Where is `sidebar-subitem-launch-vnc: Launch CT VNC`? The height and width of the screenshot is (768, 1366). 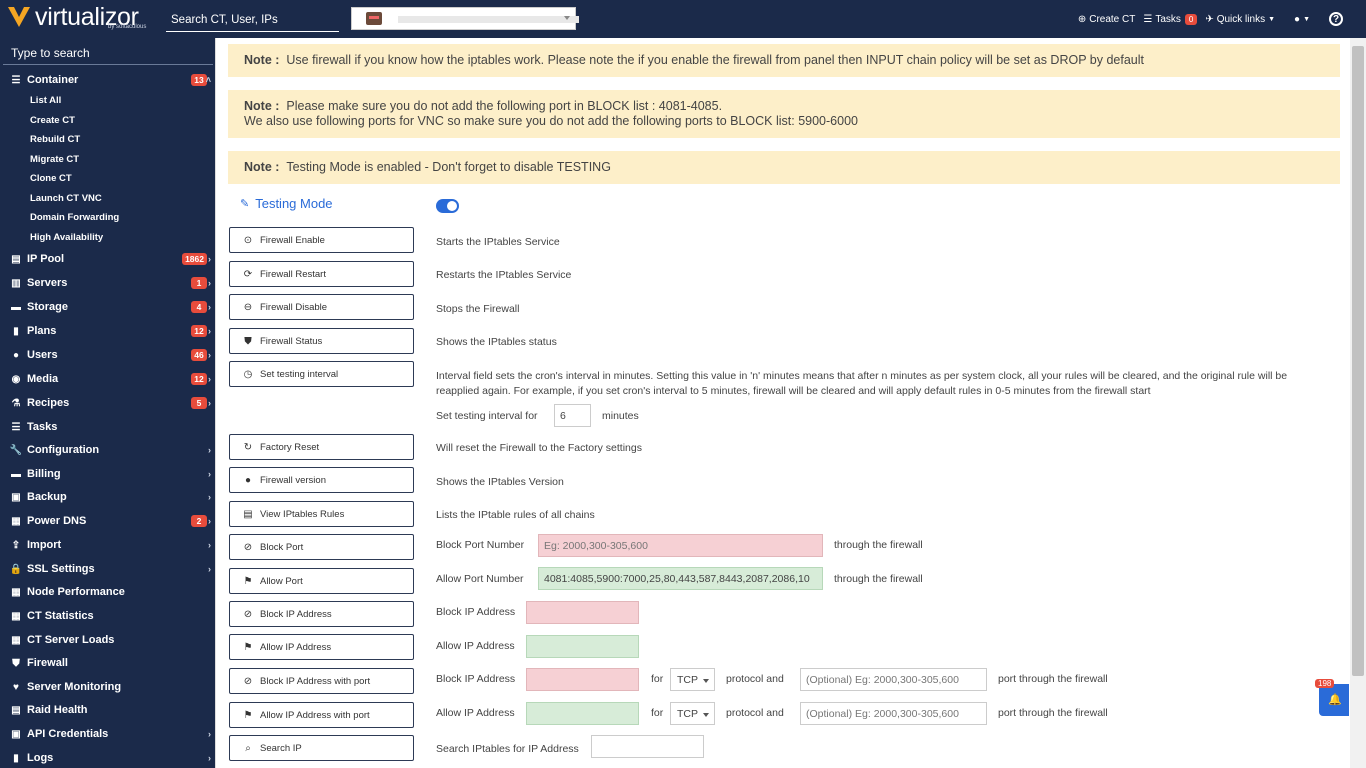 sidebar-subitem-launch-vnc: Launch CT VNC is located at coordinates (66, 198).